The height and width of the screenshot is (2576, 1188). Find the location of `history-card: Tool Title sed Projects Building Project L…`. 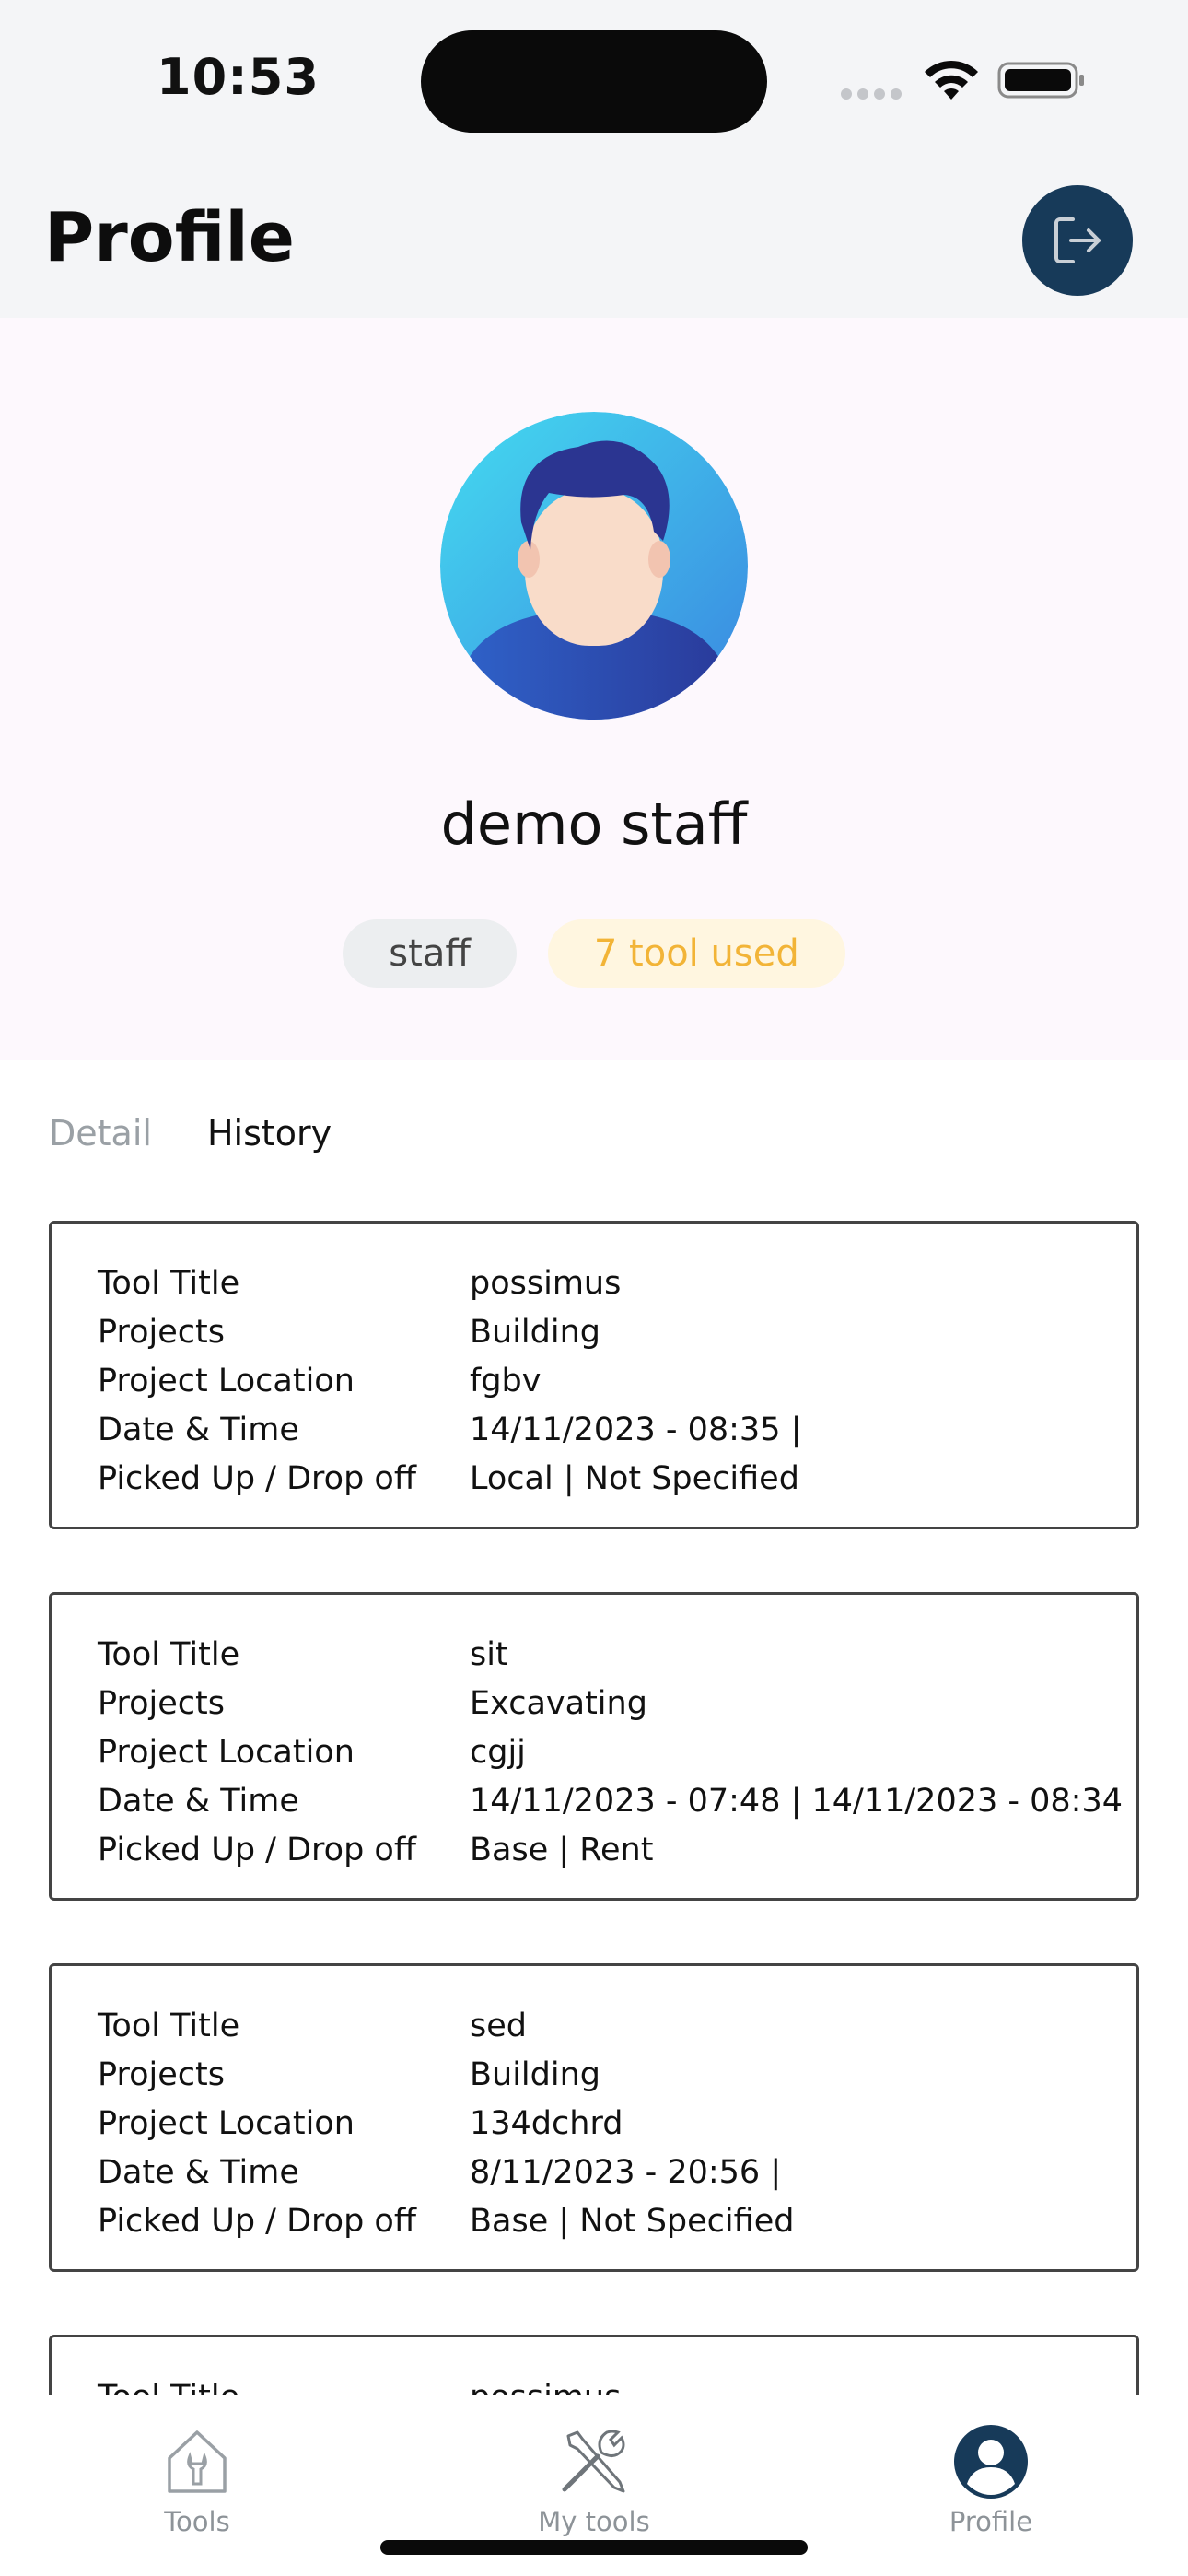

history-card: Tool Title sed Projects Building Project L… is located at coordinates (594, 2117).